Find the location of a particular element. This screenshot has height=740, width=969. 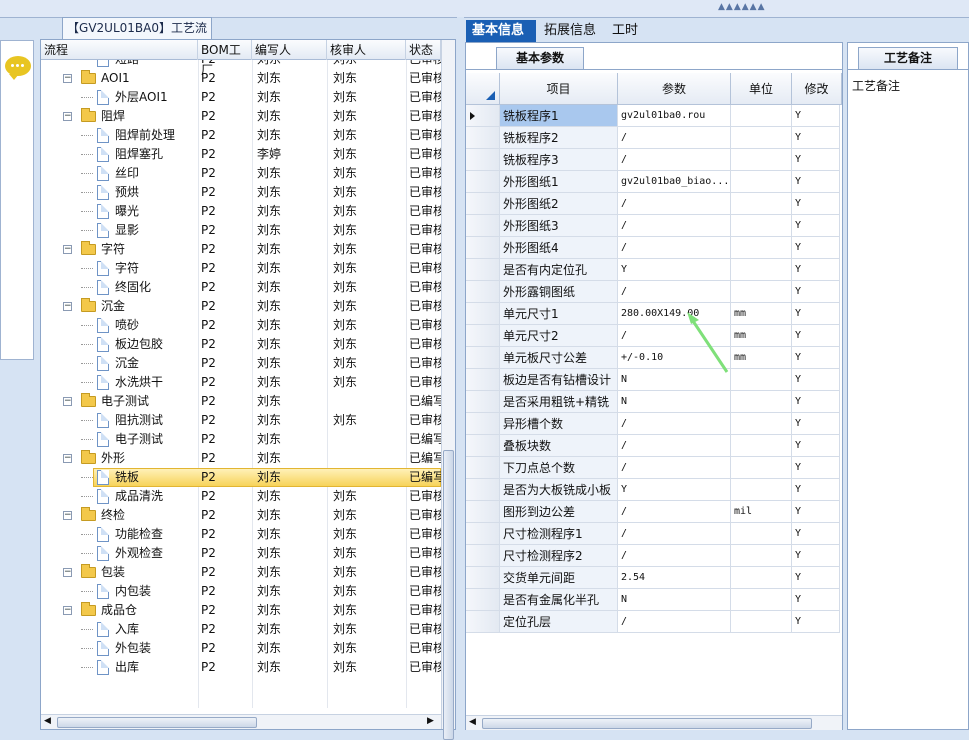

param-row: 是否有金属化半孔 N Y is located at coordinates (654, 600).